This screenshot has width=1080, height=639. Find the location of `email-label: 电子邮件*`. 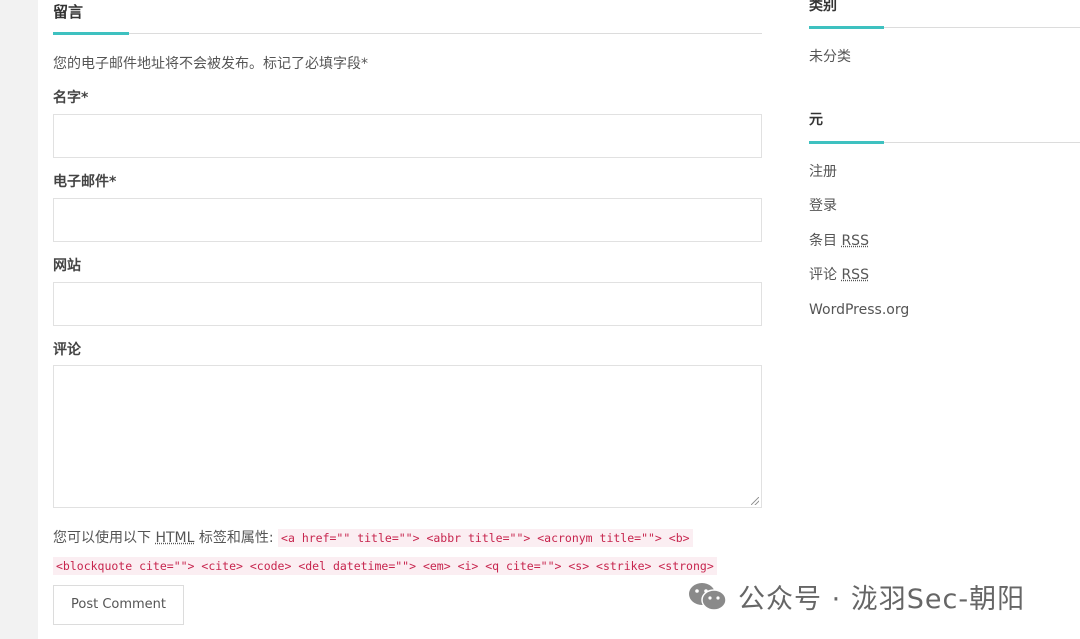

email-label: 电子邮件* is located at coordinates (85, 182).